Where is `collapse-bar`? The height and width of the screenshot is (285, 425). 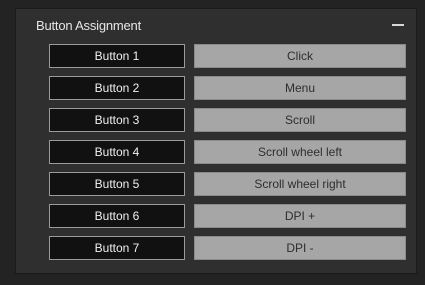 collapse-bar is located at coordinates (398, 25).